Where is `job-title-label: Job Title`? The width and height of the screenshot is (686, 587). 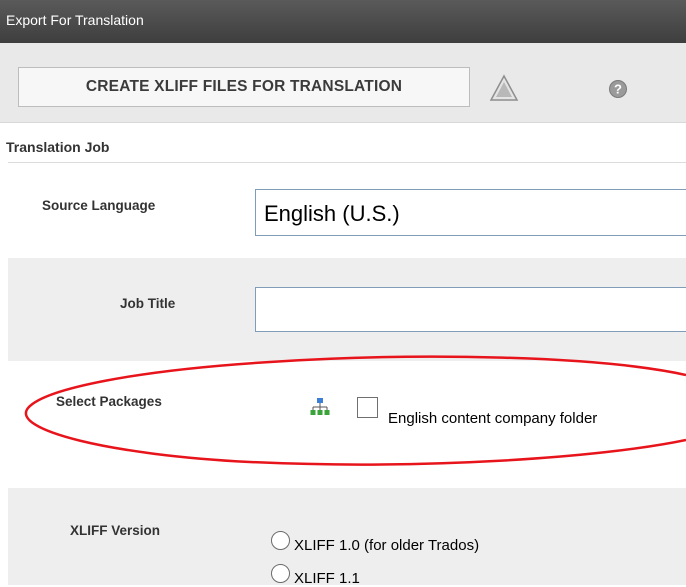
job-title-label: Job Title is located at coordinates (148, 303).